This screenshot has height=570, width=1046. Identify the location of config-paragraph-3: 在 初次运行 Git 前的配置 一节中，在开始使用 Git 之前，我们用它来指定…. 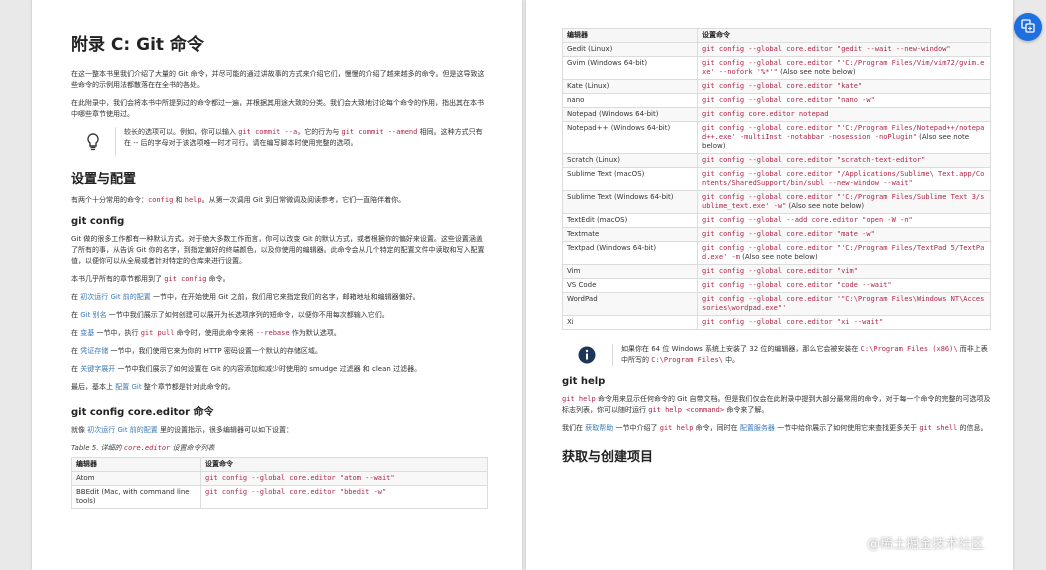
(245, 297).